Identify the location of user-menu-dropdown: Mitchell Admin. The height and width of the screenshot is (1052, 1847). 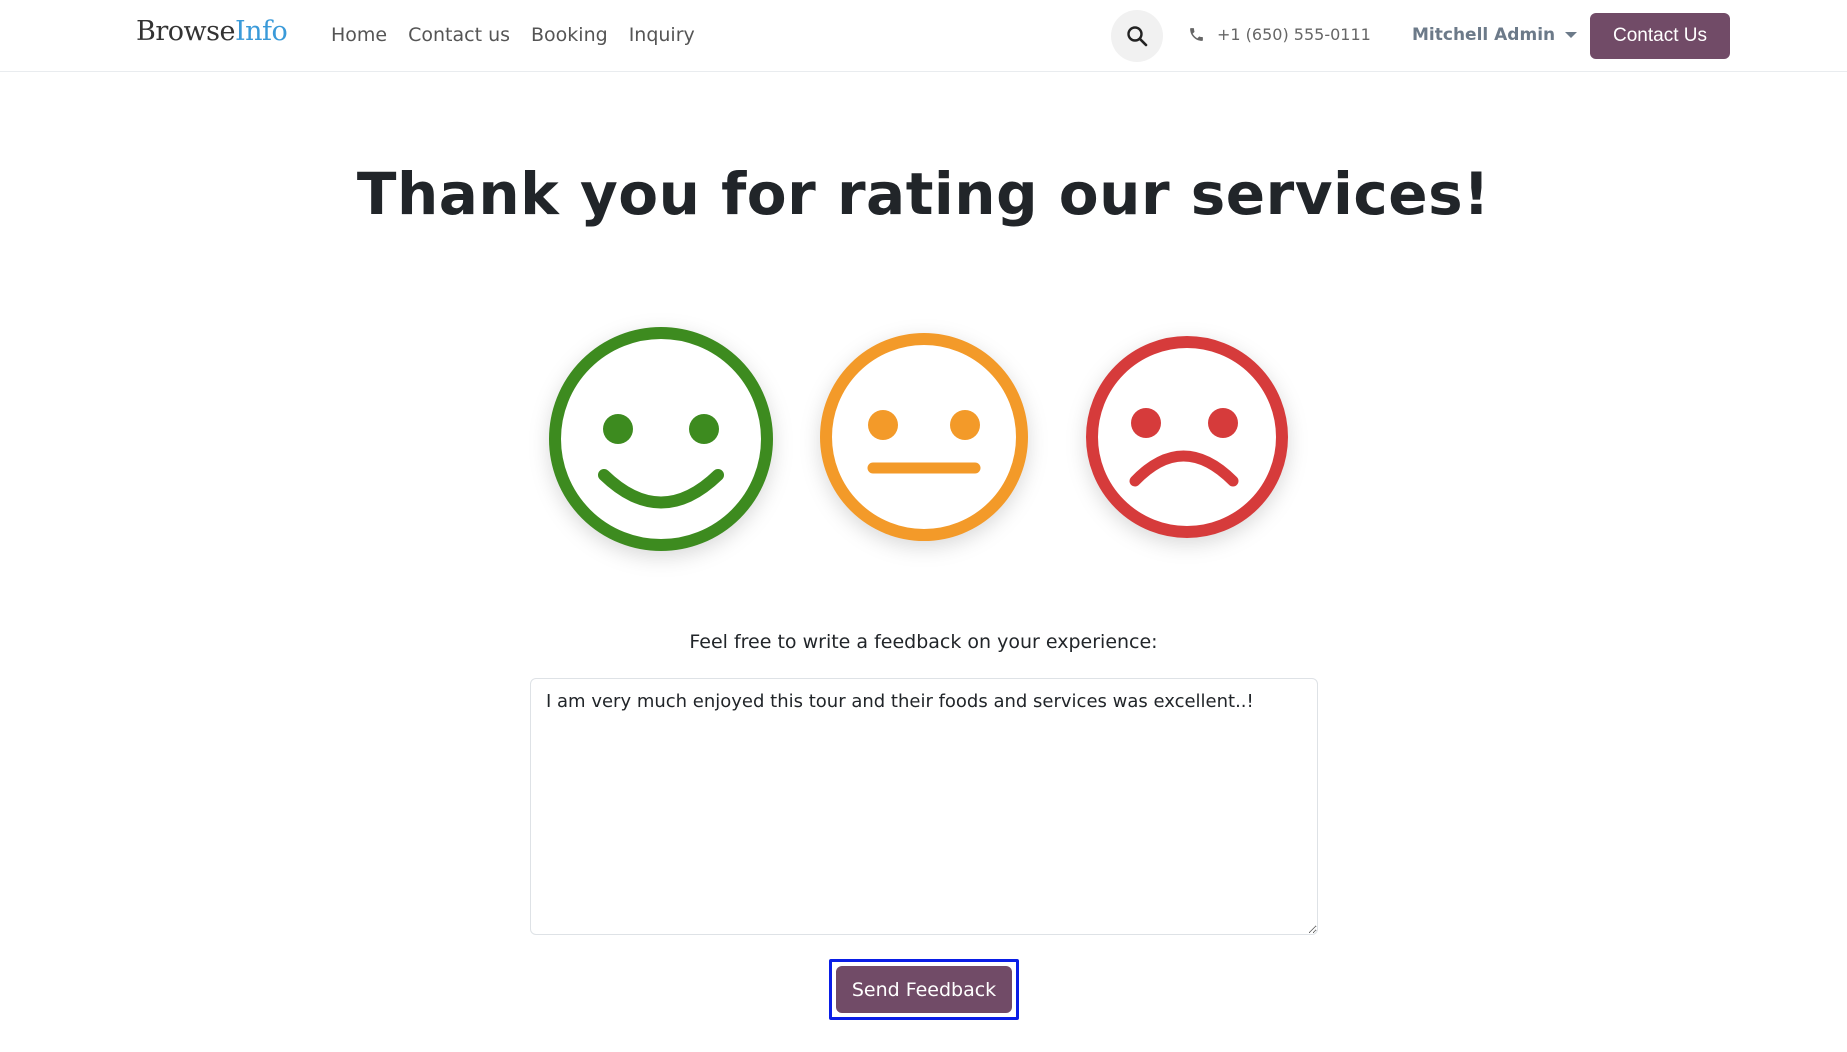
(1495, 35).